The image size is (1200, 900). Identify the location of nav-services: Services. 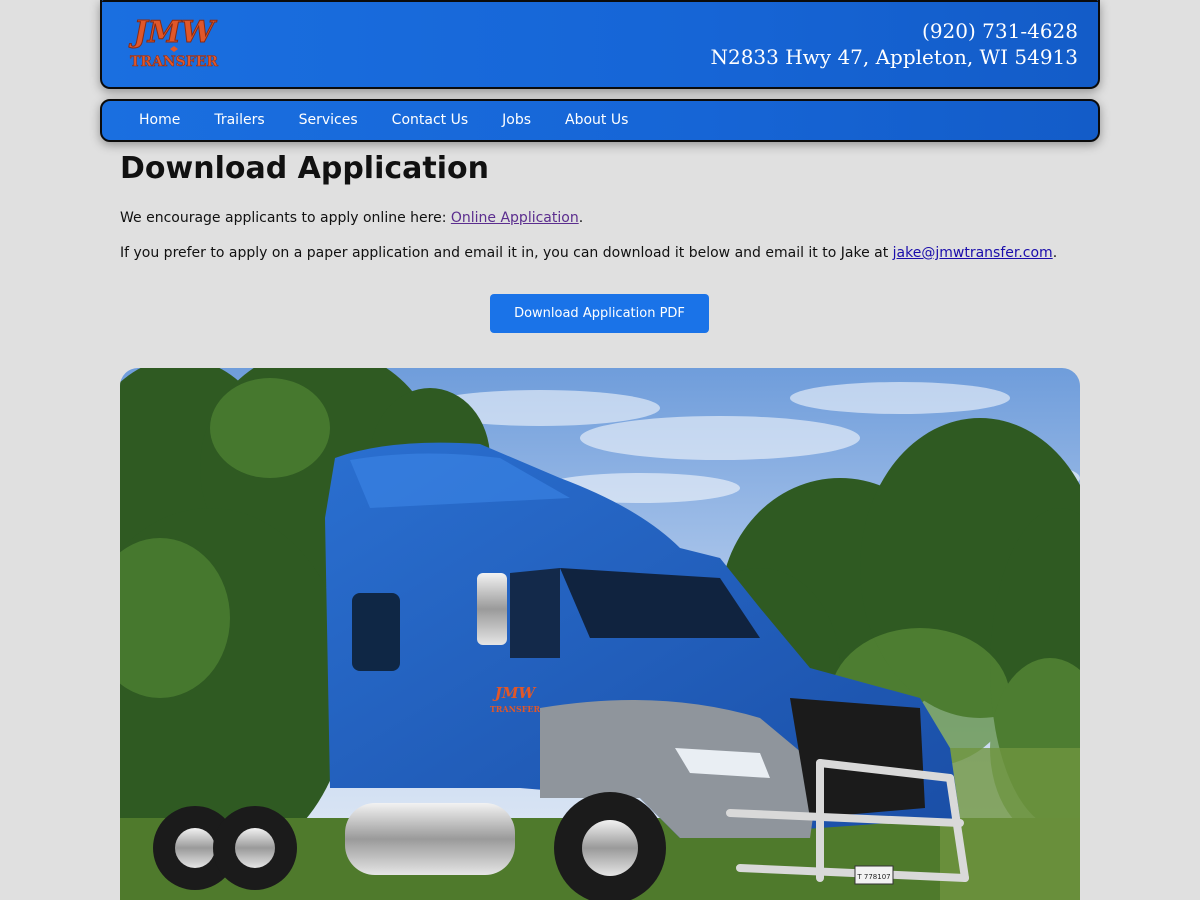
(328, 120).